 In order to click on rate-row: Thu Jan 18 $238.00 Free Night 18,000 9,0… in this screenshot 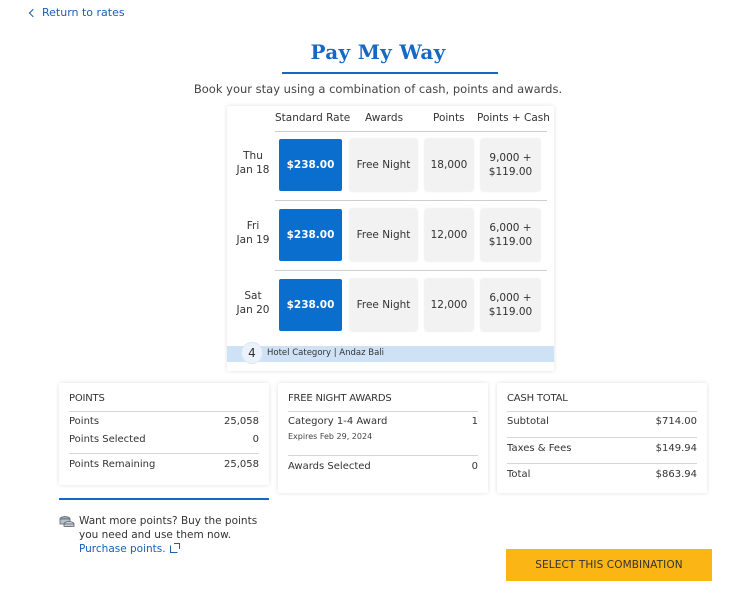, I will do `click(390, 166)`.